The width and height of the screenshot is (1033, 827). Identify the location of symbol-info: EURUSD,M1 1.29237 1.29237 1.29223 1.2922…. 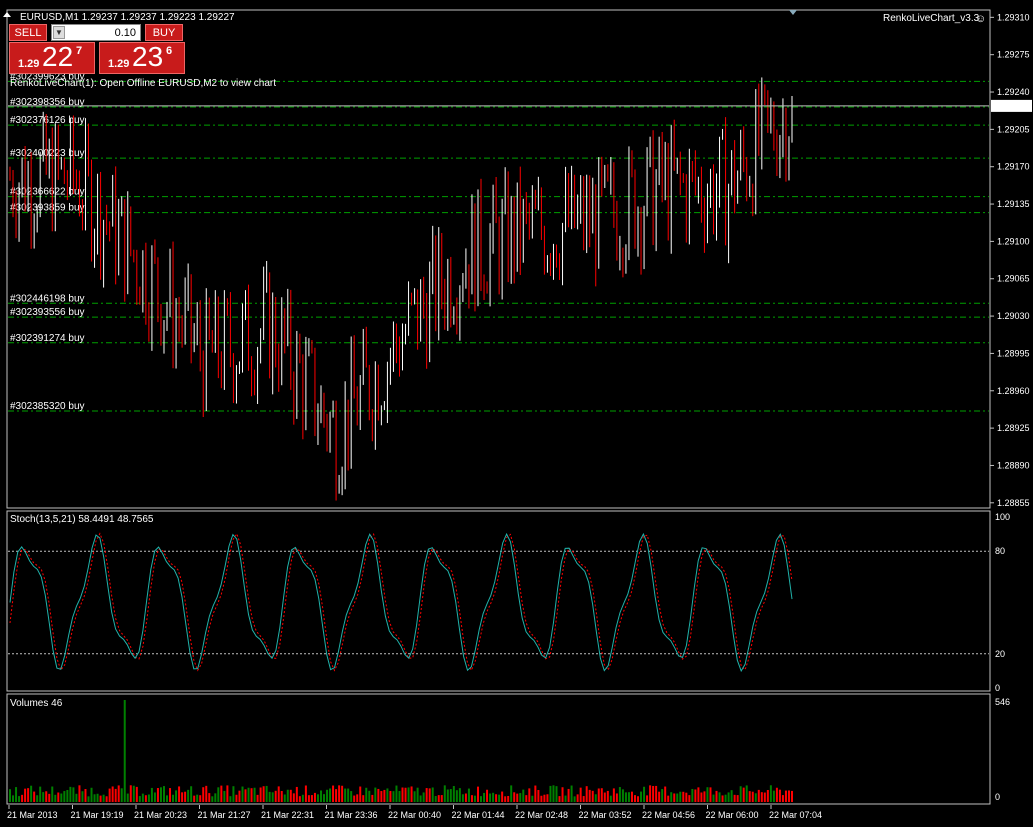
(127, 17).